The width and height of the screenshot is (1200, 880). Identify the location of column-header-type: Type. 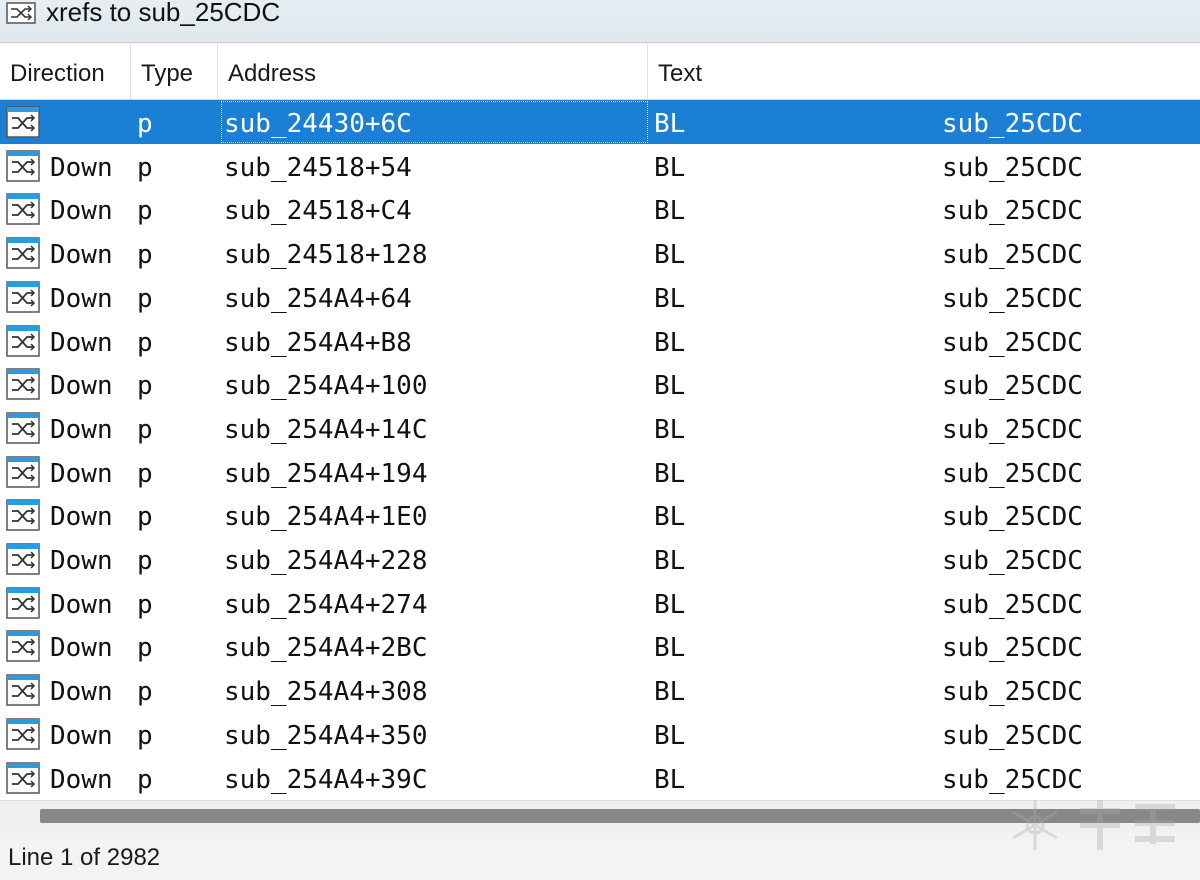
(174, 71).